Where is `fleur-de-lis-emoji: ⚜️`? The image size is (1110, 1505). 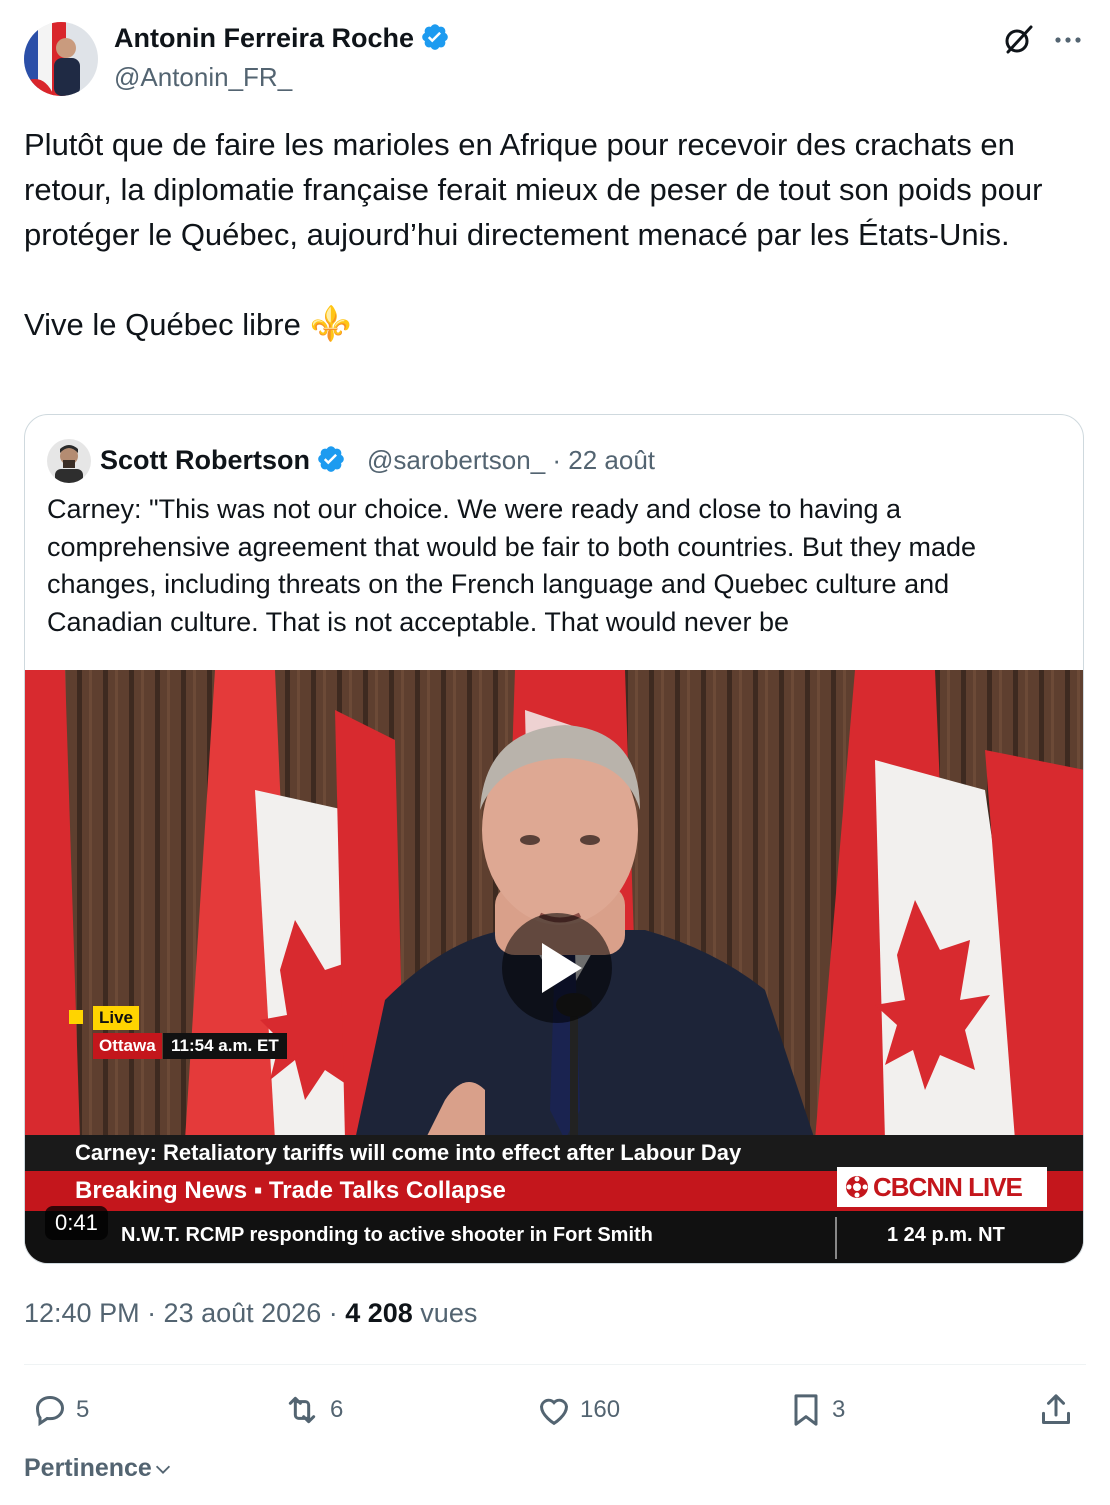 fleur-de-lis-emoji: ⚜️ is located at coordinates (330, 324).